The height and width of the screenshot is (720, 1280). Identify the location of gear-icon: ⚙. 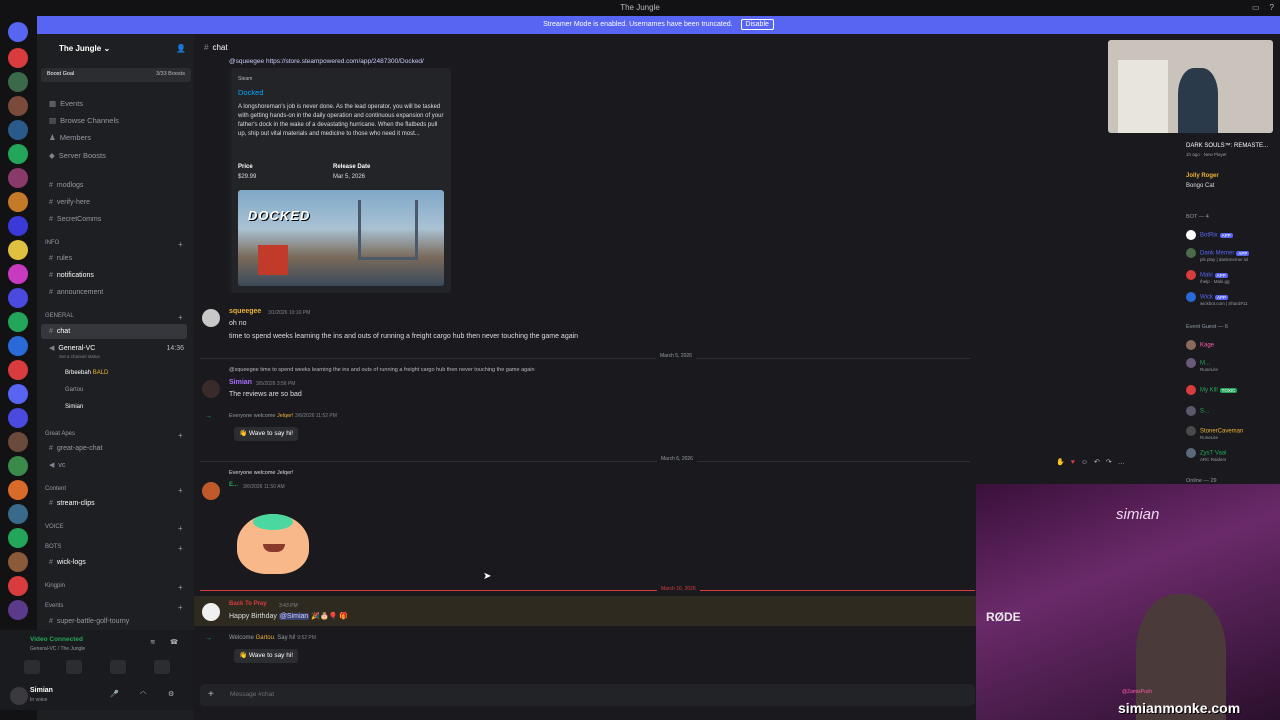
(171, 694).